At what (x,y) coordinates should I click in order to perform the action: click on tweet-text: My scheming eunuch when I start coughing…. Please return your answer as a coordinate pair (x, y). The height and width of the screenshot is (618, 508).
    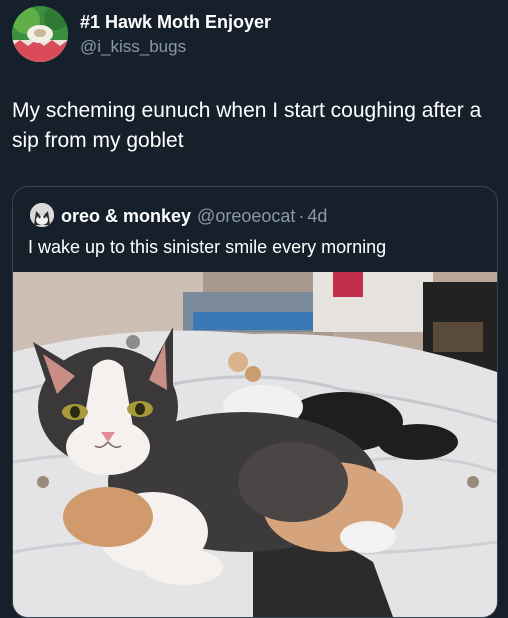
    Looking at the image, I should click on (247, 125).